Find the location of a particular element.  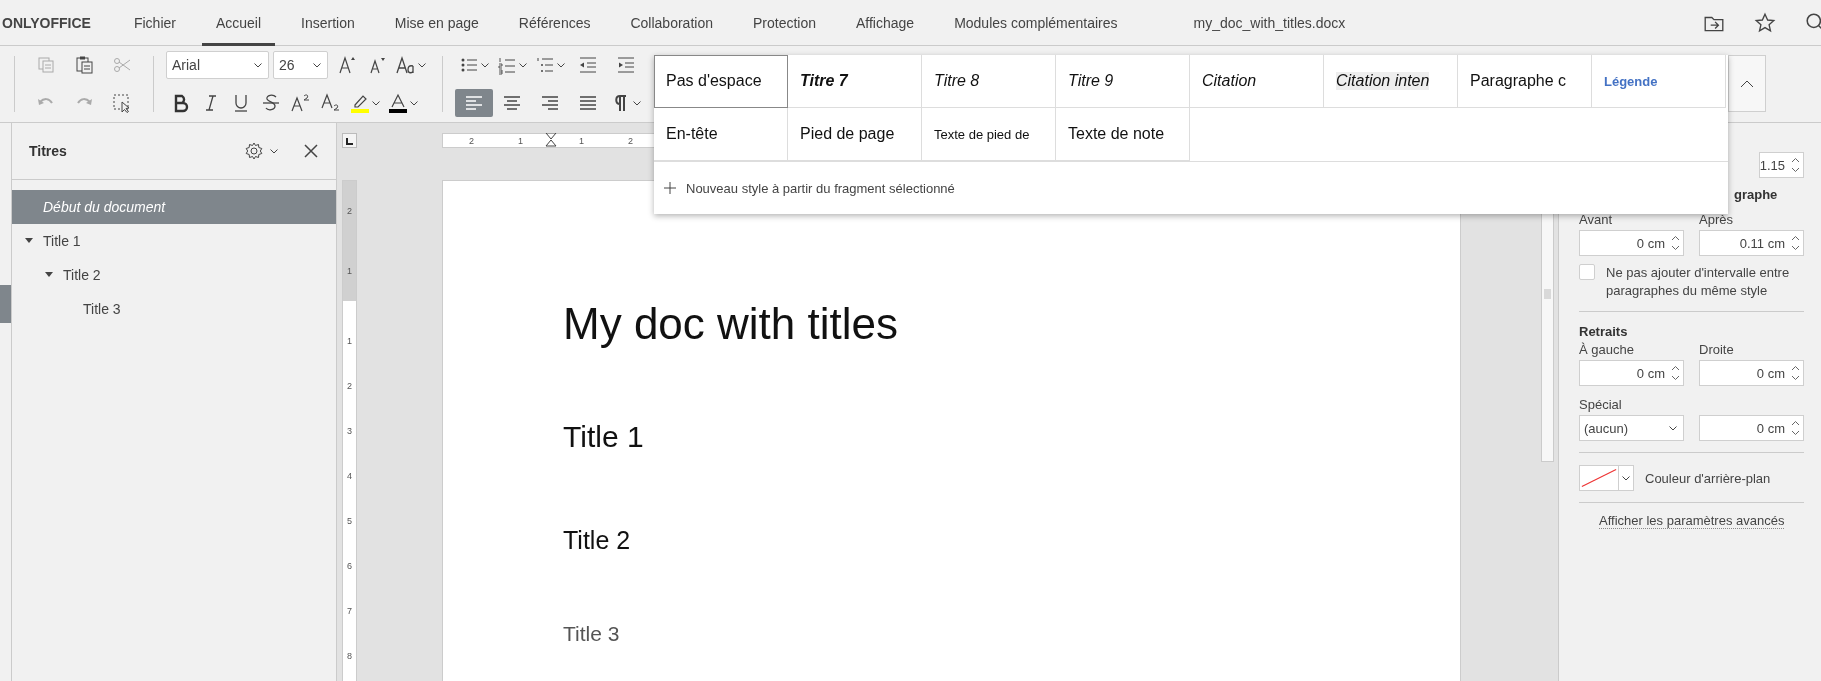

menu-tab: Accueil is located at coordinates (238, 23).